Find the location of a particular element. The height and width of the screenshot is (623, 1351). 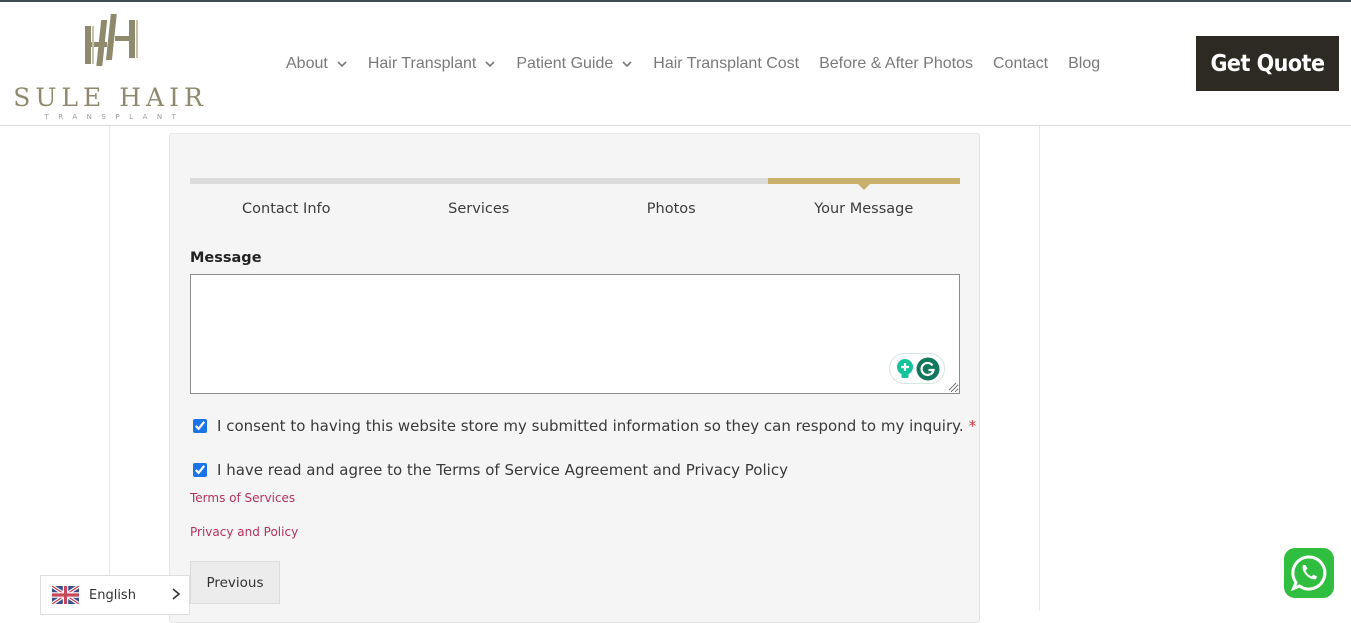

nav-label: Hair Transplant is located at coordinates (422, 63).